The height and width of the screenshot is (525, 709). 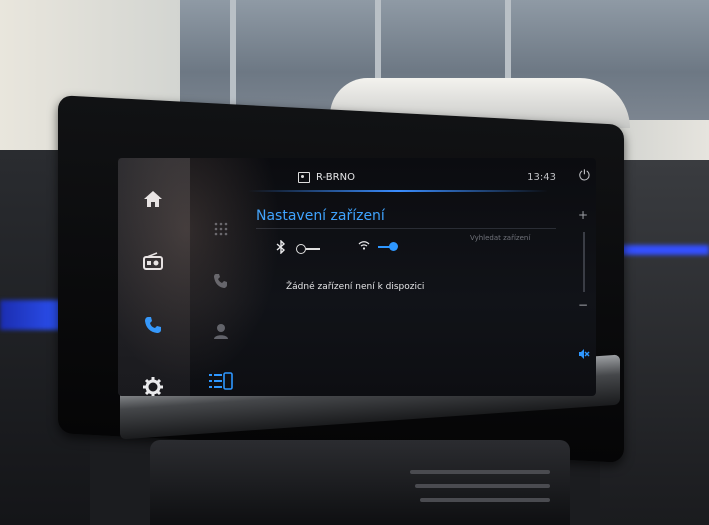 What do you see at coordinates (500, 238) in the screenshot?
I see `search-devices-button: Vyhledat zařízení` at bounding box center [500, 238].